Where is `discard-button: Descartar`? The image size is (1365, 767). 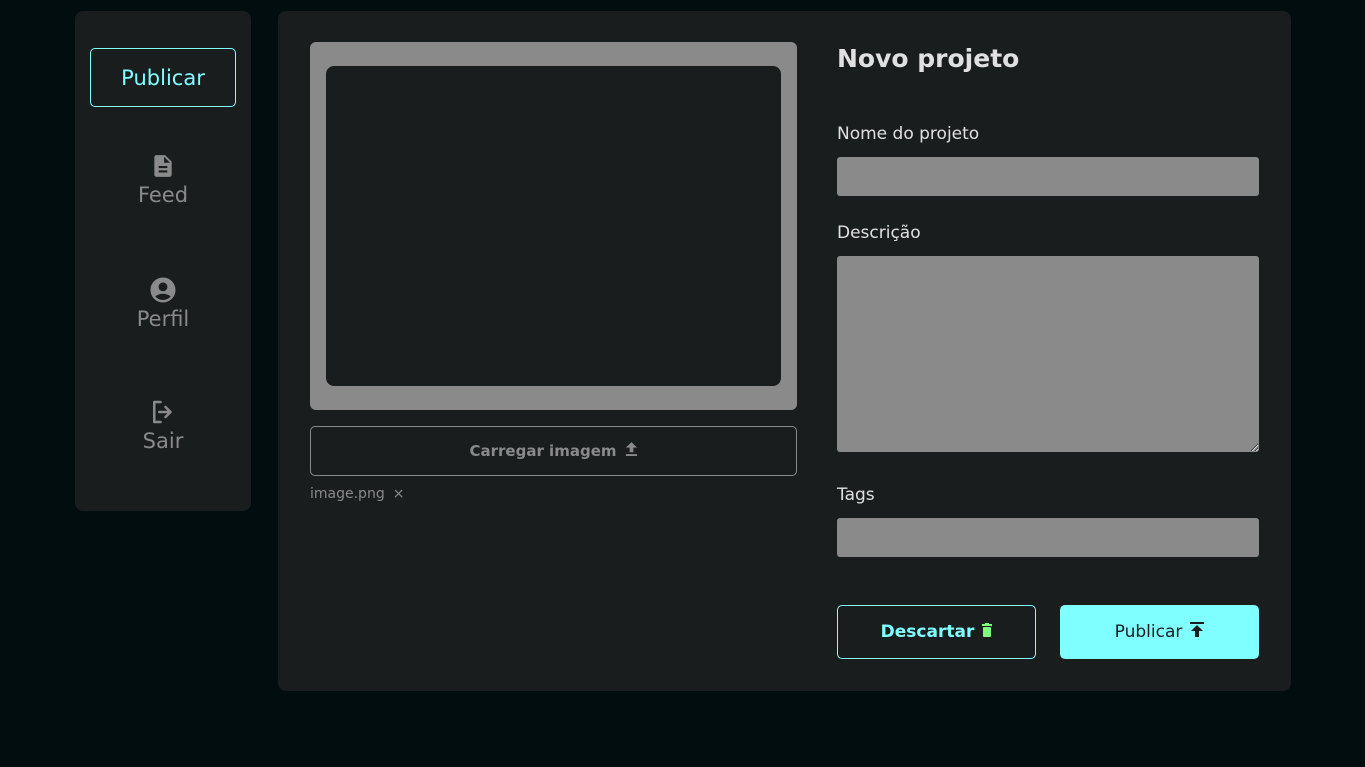
discard-button: Descartar is located at coordinates (936, 632).